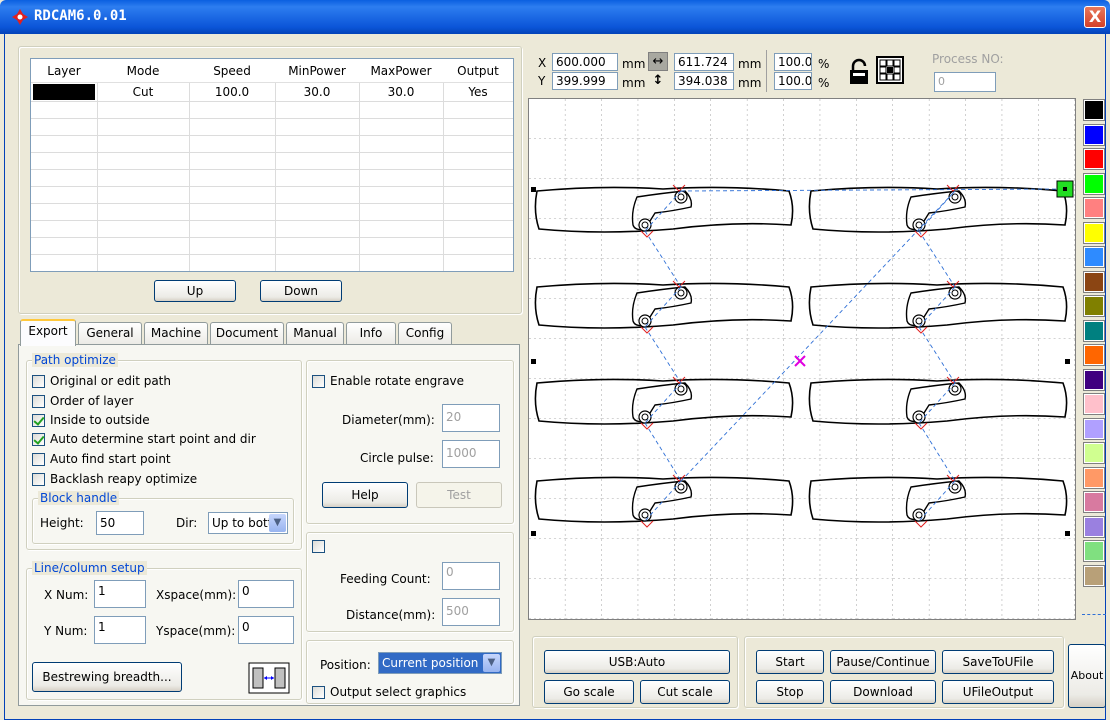 This screenshot has height=720, width=1110. Describe the element at coordinates (266, 630) in the screenshot. I see `yspace-input: 0` at that location.